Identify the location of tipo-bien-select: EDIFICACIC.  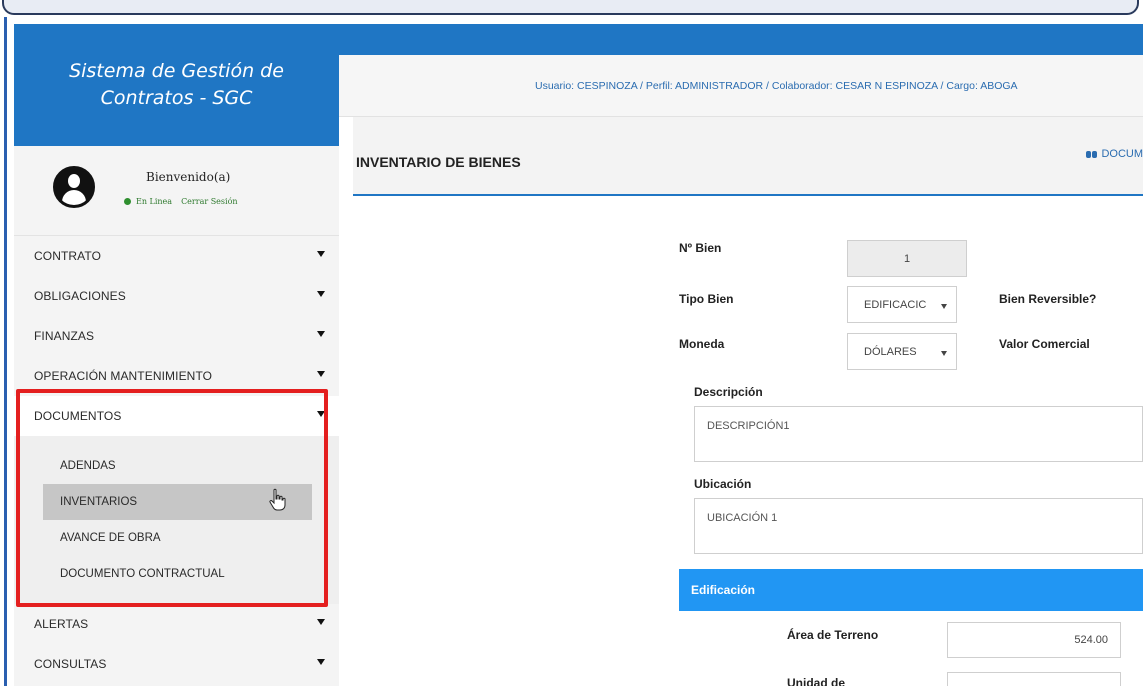
(902, 304).